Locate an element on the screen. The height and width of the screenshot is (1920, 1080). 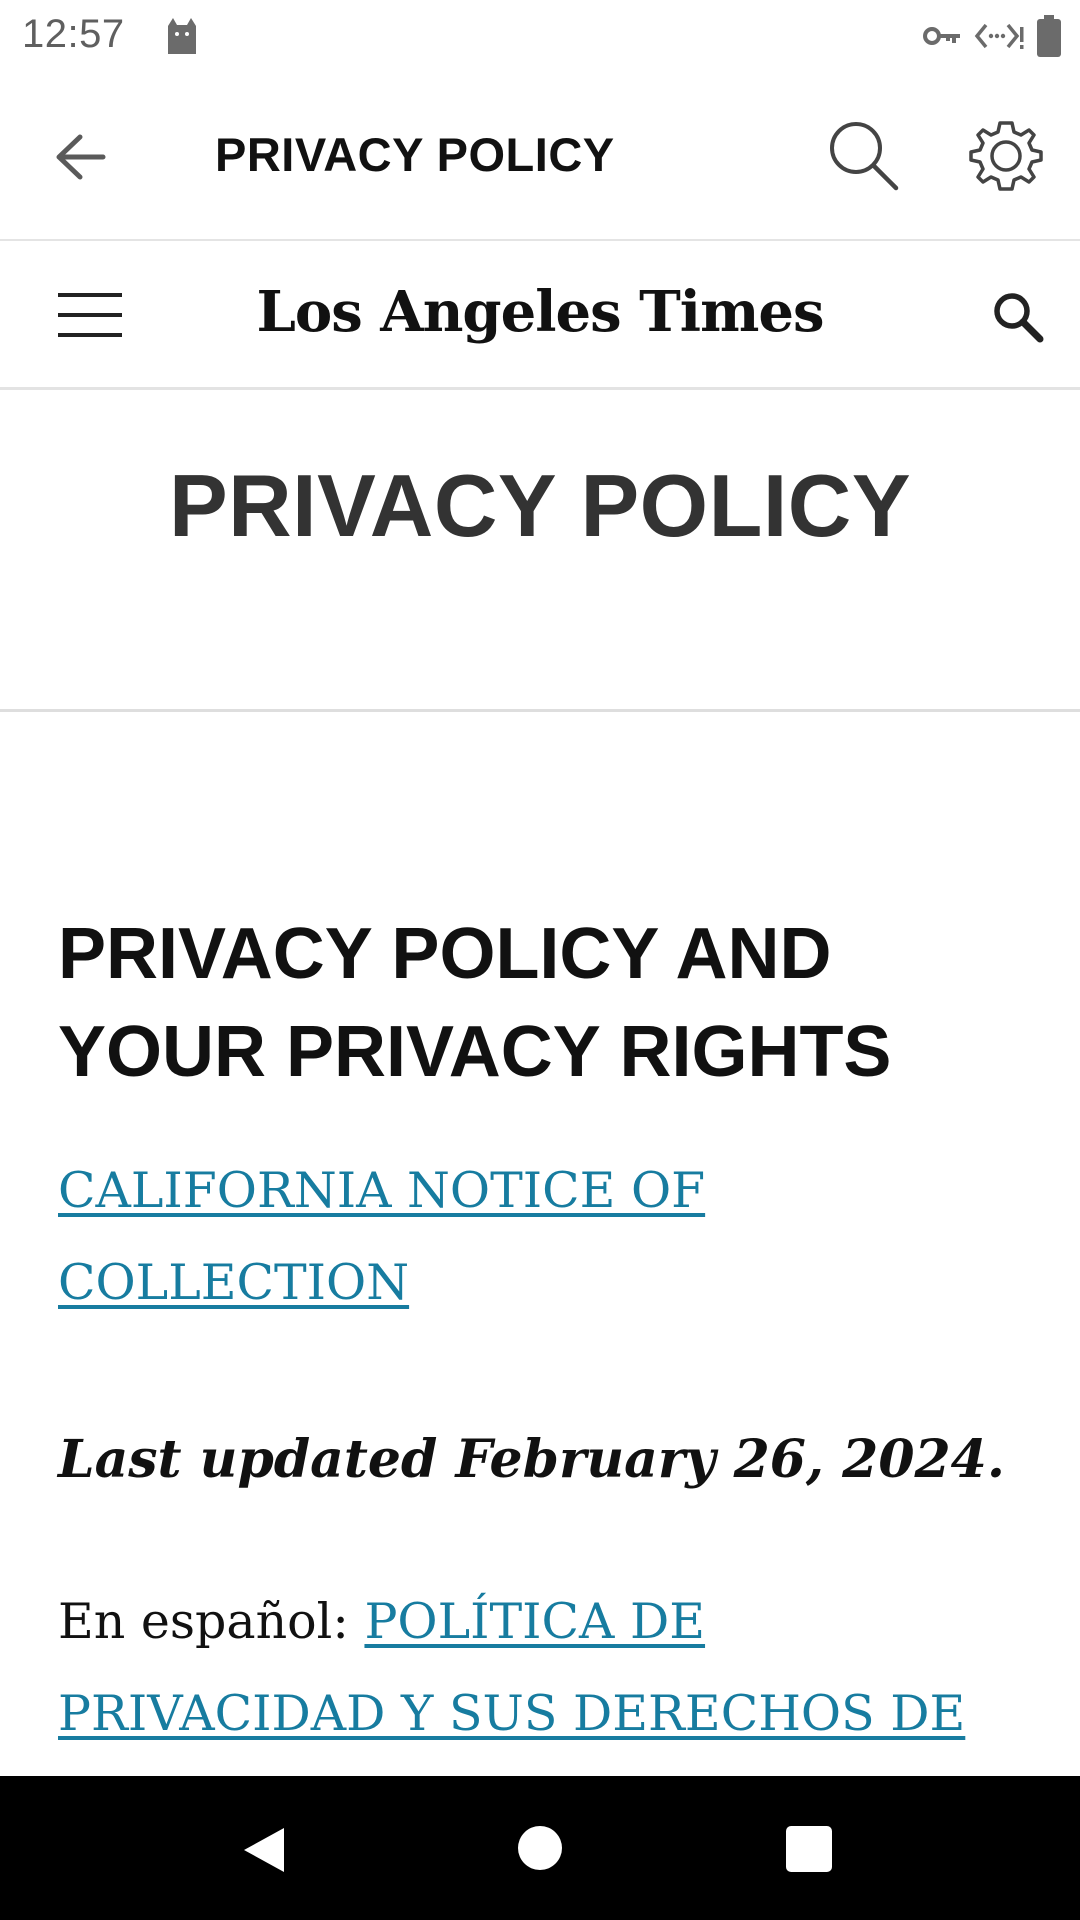
divider is located at coordinates (540, 710).